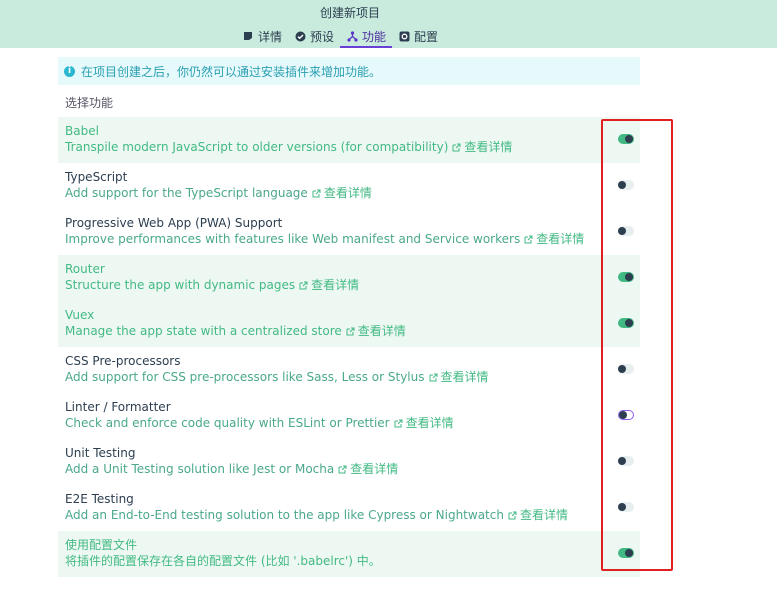 The width and height of the screenshot is (777, 603). I want to click on feature-name: 使用配置文件, so click(101, 545).